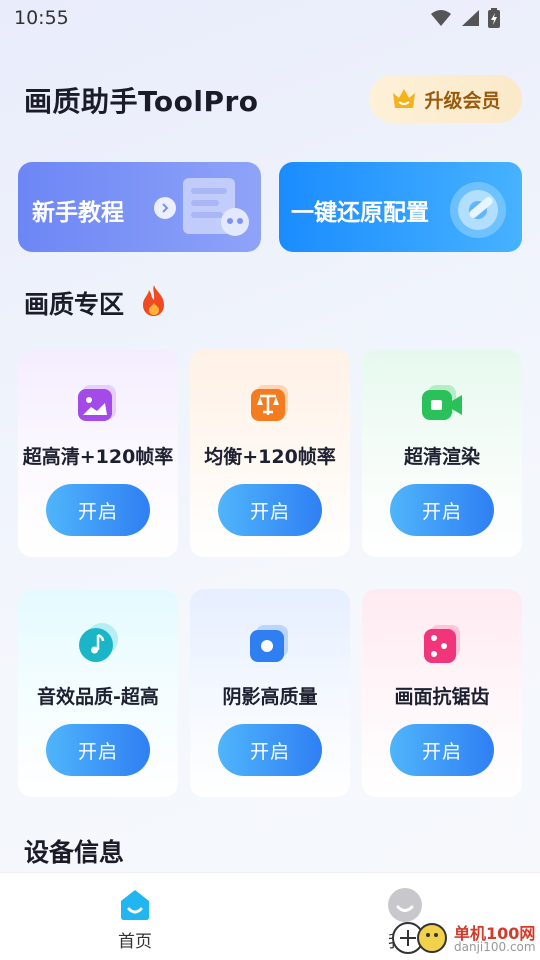 Image resolution: width=540 pixels, height=960 pixels. I want to click on app-title: 画质助手ToolPro, so click(141, 101).